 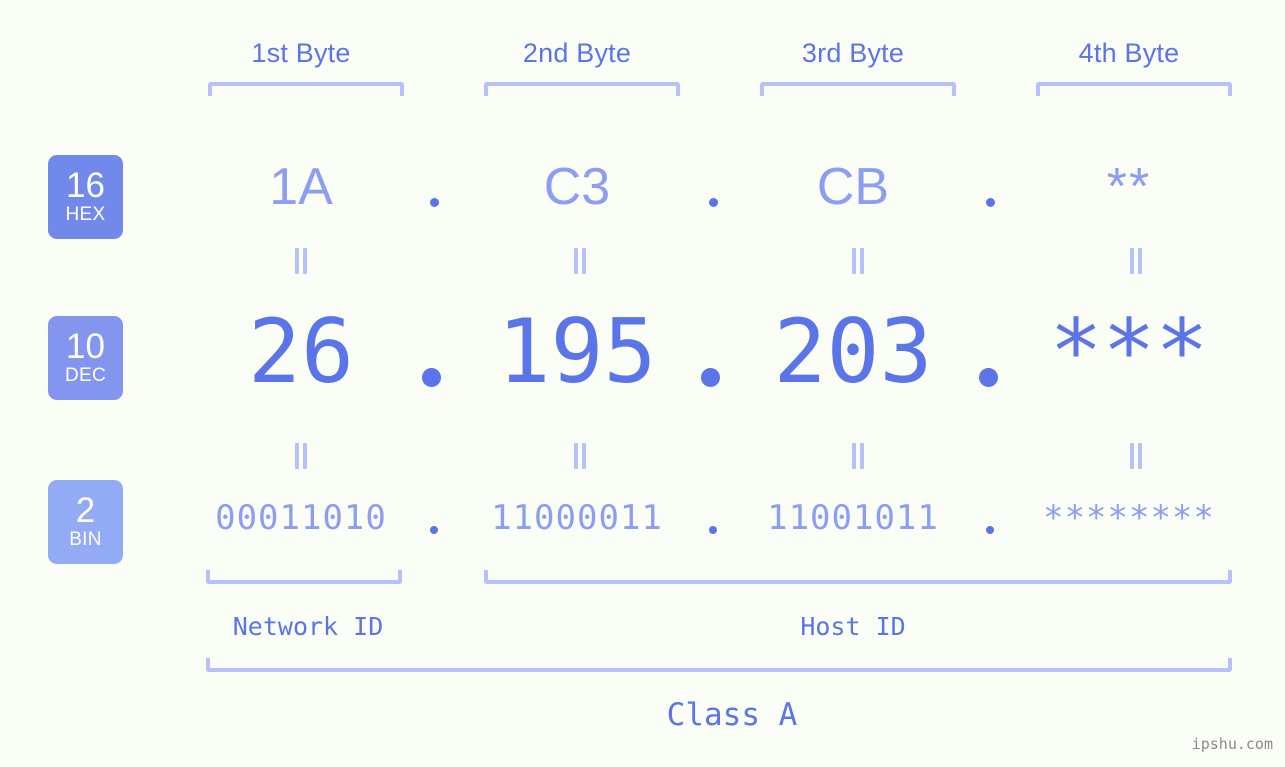 What do you see at coordinates (719, 665) in the screenshot?
I see `class-bracket` at bounding box center [719, 665].